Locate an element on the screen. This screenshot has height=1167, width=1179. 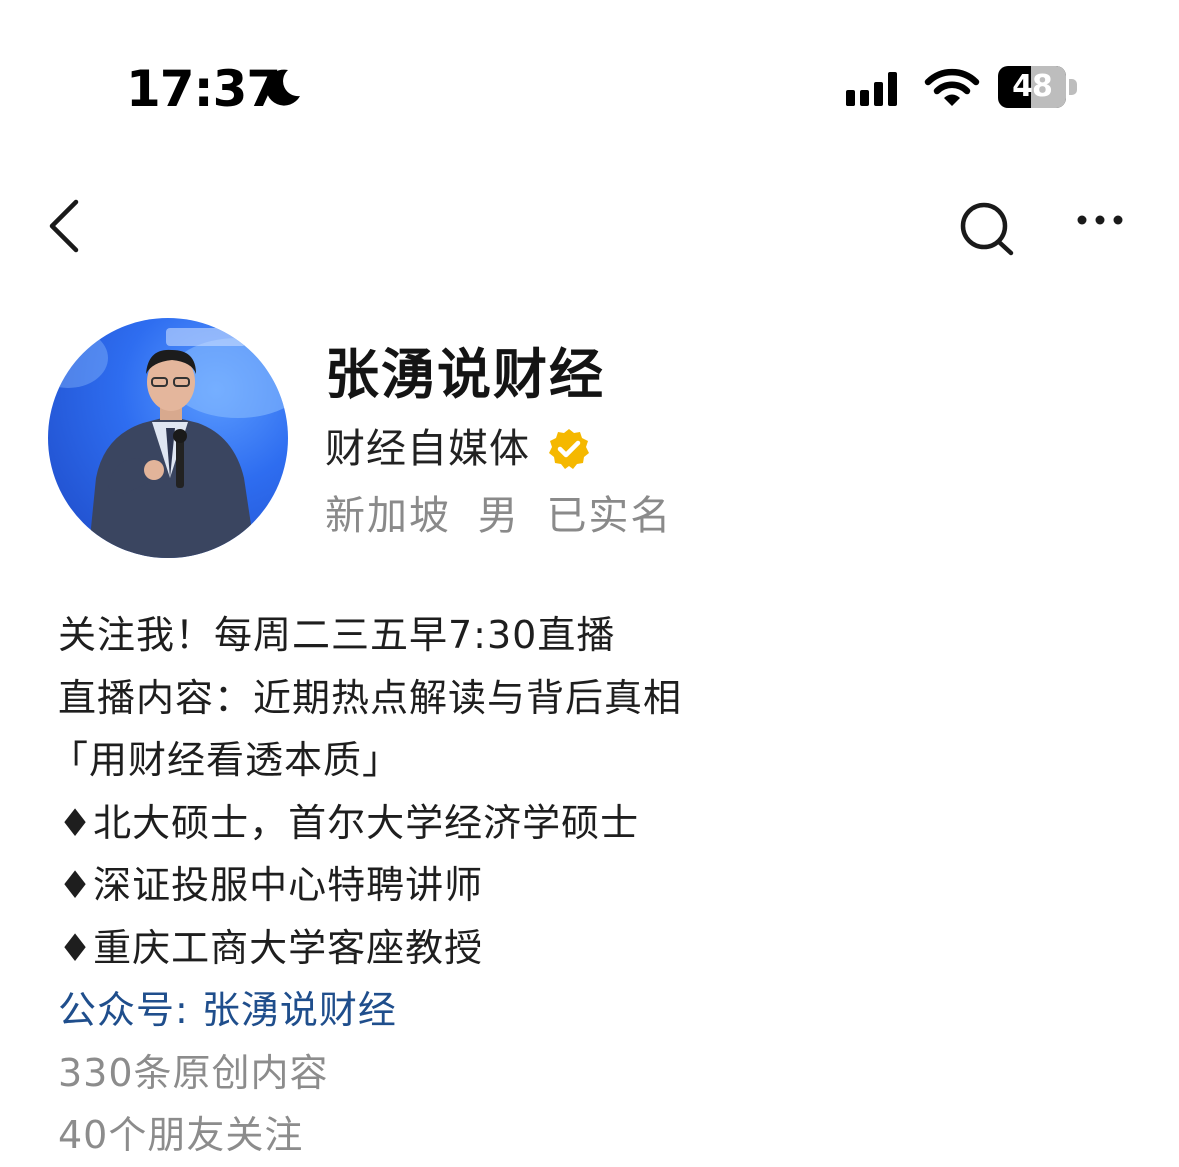
more-icon is located at coordinates (1100, 220).